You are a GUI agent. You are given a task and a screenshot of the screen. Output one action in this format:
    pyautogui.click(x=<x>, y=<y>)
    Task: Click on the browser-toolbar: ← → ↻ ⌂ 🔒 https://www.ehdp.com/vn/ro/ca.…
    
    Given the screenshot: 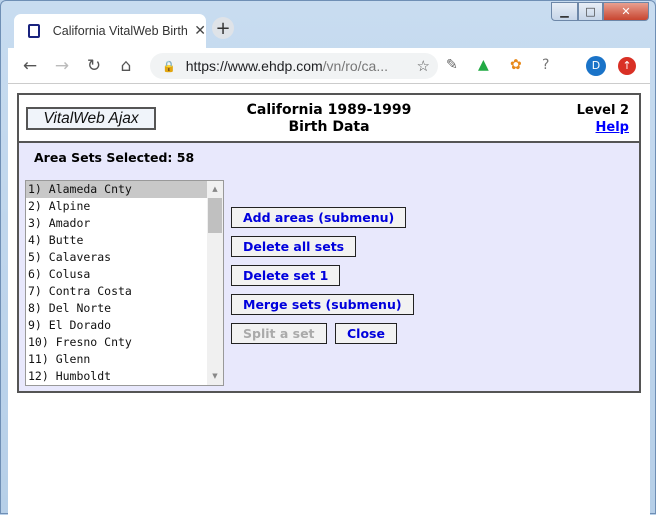 What is the action you would take?
    pyautogui.click(x=329, y=66)
    